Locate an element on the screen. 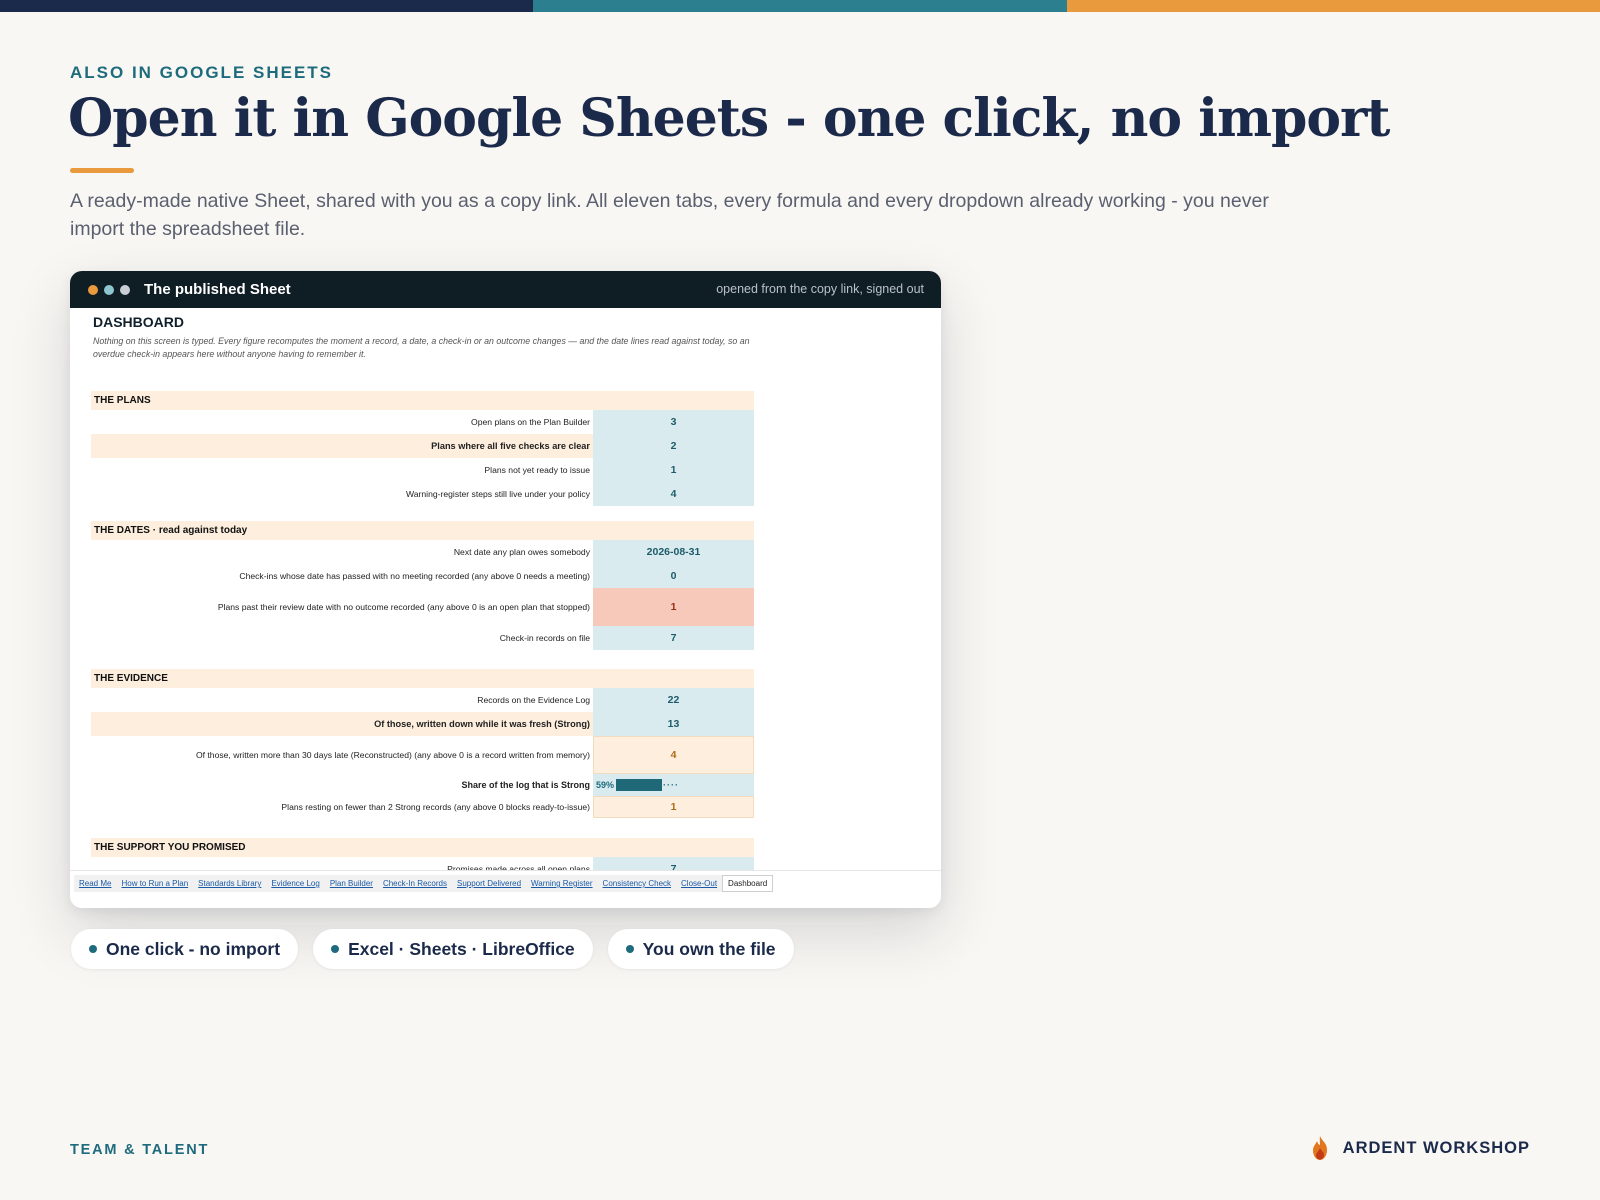 This screenshot has width=1600, height=1200. footer-category: TEAM & TALENT is located at coordinates (140, 1150).